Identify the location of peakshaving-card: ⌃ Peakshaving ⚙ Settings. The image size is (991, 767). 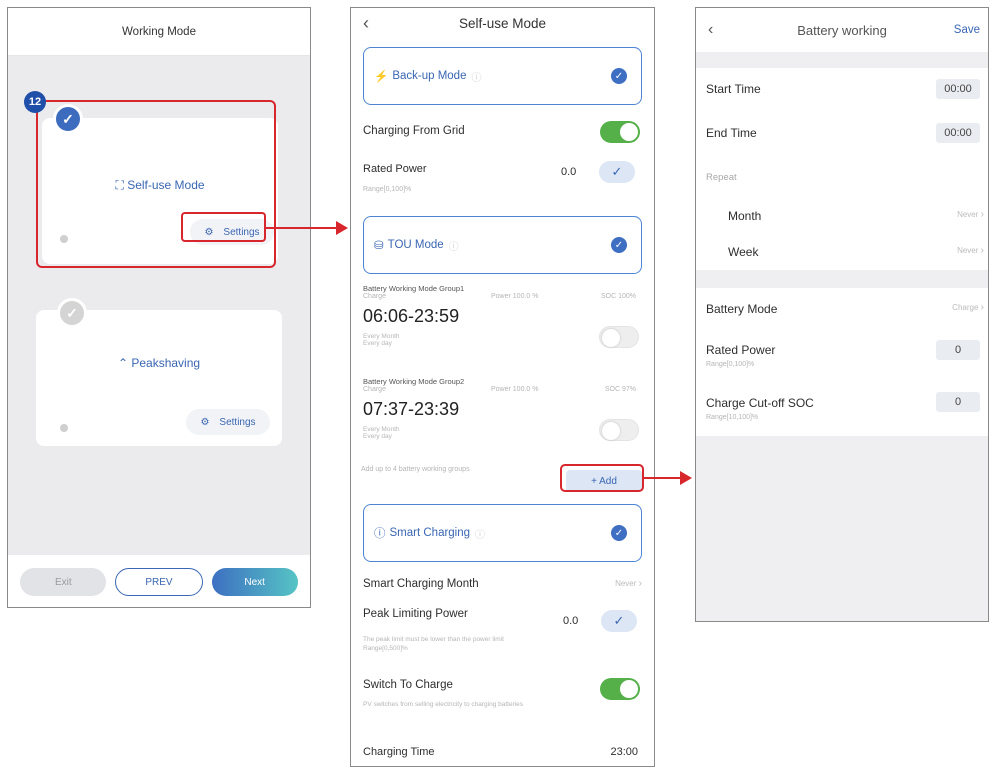
(159, 378).